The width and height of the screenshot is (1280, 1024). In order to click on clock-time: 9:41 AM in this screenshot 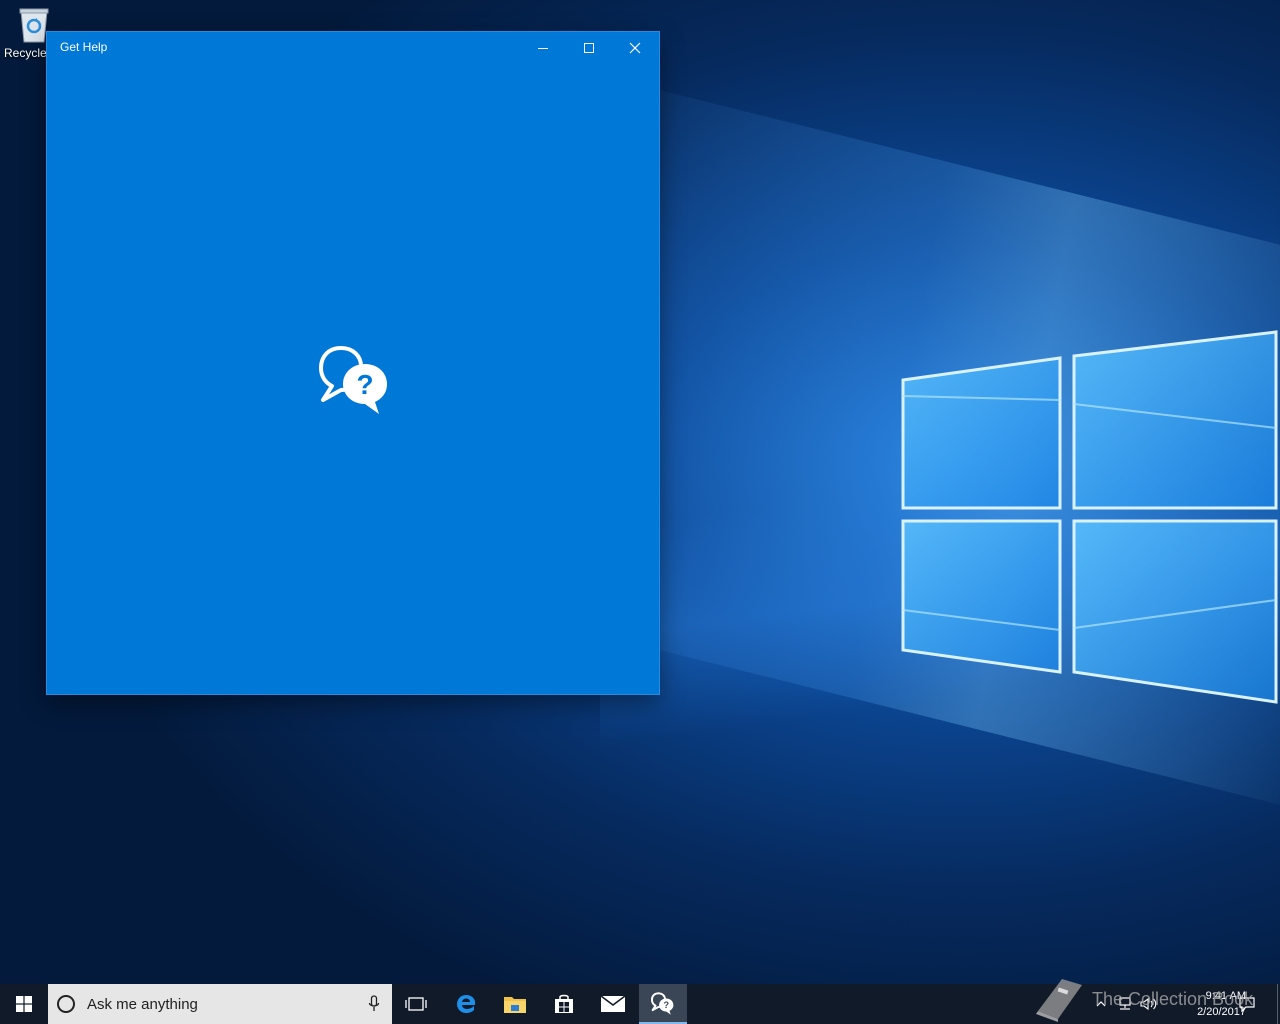, I will do `click(1225, 996)`.